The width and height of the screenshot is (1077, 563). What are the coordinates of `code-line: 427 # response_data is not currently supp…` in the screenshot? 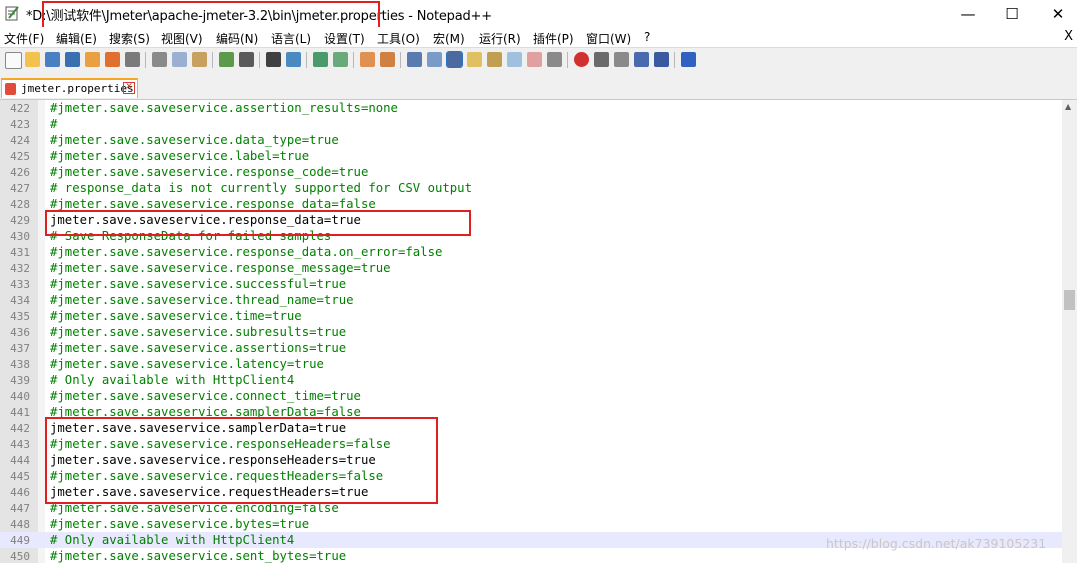 It's located at (531, 188).